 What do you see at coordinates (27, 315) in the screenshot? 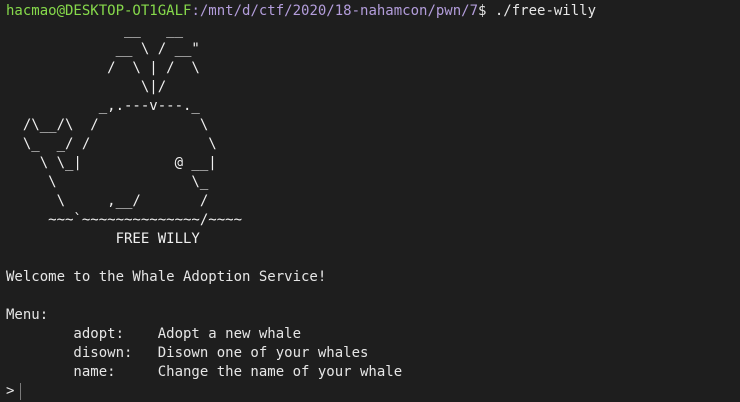
I see `menu-title: Menu:` at bounding box center [27, 315].